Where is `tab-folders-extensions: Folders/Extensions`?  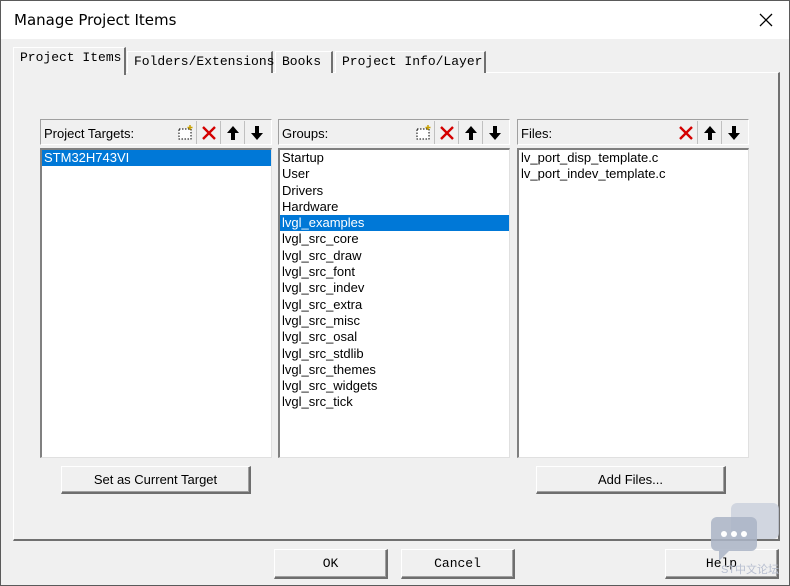
tab-folders-extensions: Folders/Extensions is located at coordinates (201, 62).